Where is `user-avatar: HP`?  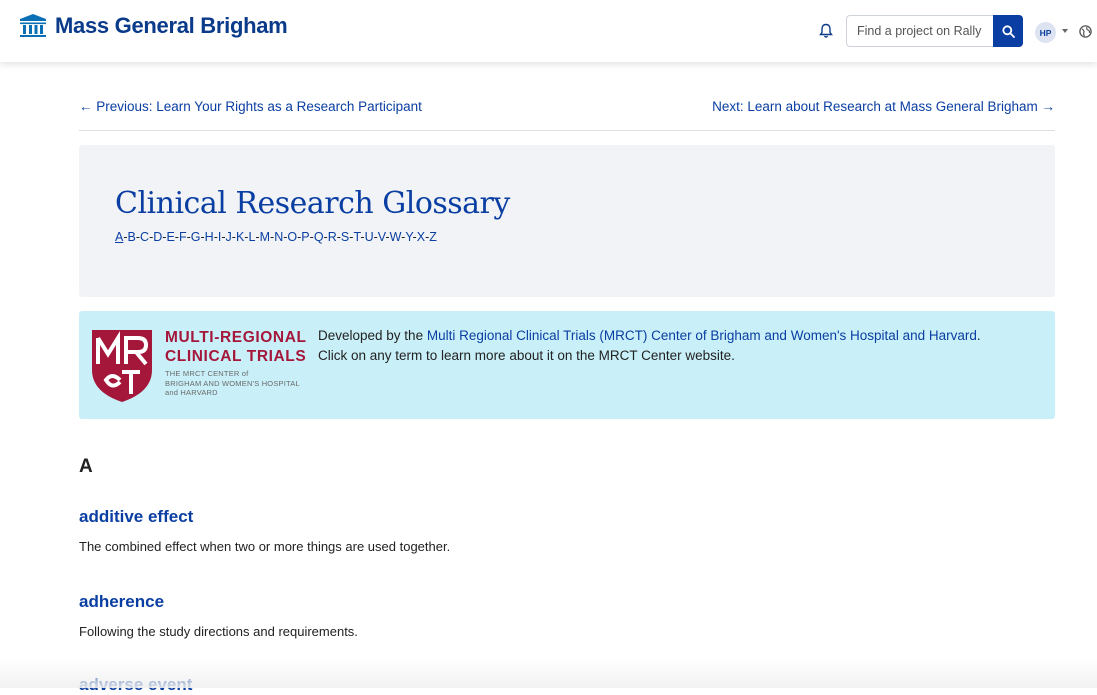 user-avatar: HP is located at coordinates (1045, 32).